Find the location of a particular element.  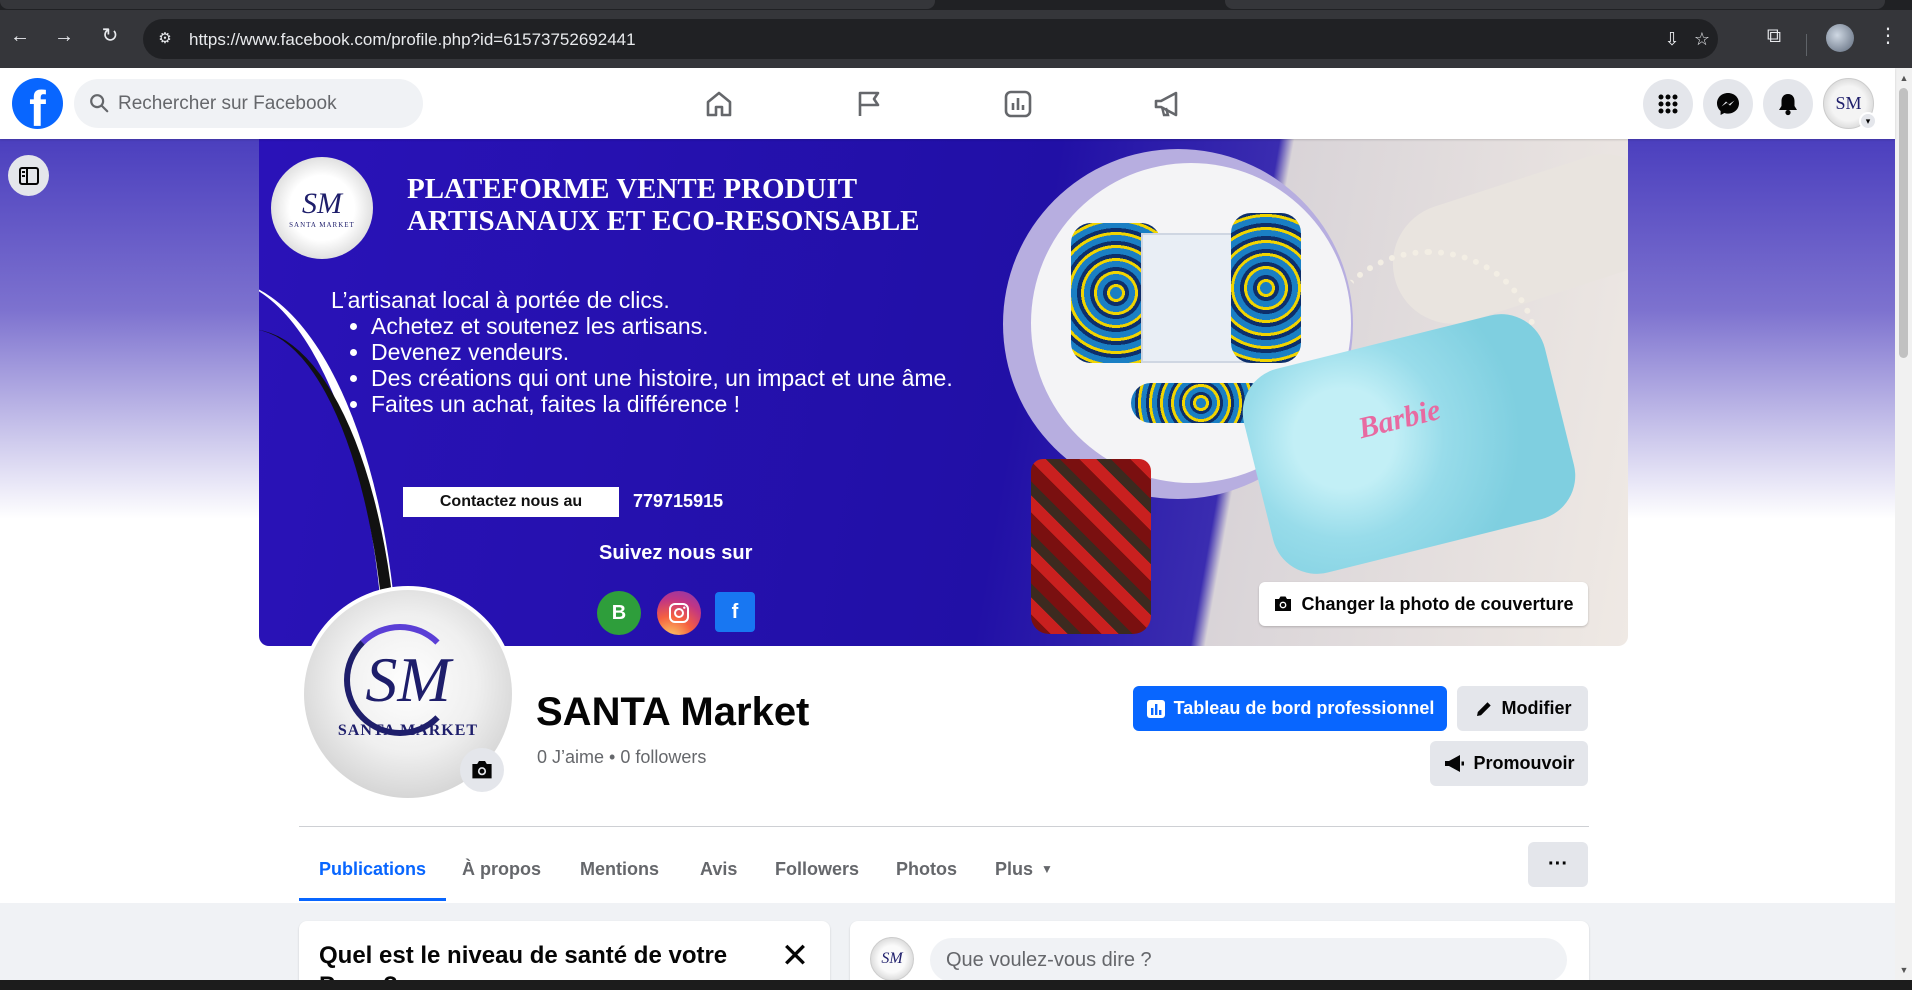

whatsapp-business-icon: B is located at coordinates (619, 613).